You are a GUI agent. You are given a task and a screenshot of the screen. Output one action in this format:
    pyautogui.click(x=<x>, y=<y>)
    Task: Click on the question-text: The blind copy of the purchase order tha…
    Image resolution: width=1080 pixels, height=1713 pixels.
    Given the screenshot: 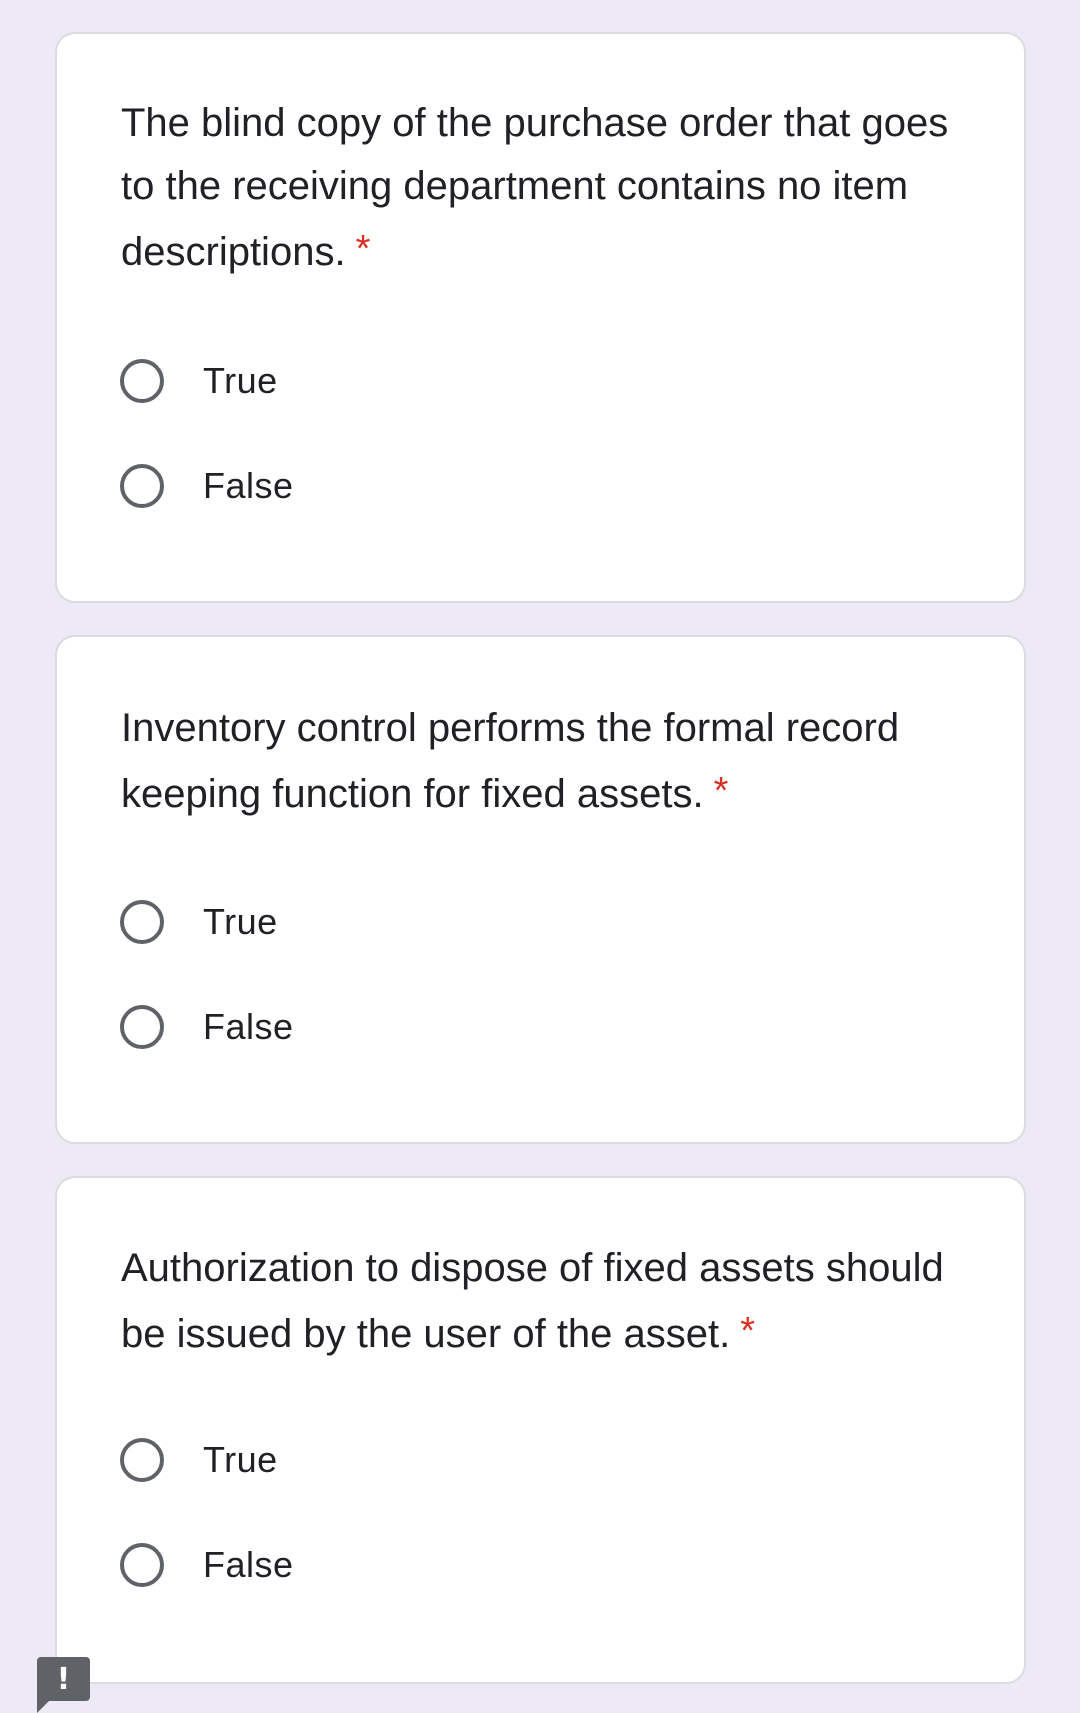 What is the action you would take?
    pyautogui.click(x=535, y=187)
    